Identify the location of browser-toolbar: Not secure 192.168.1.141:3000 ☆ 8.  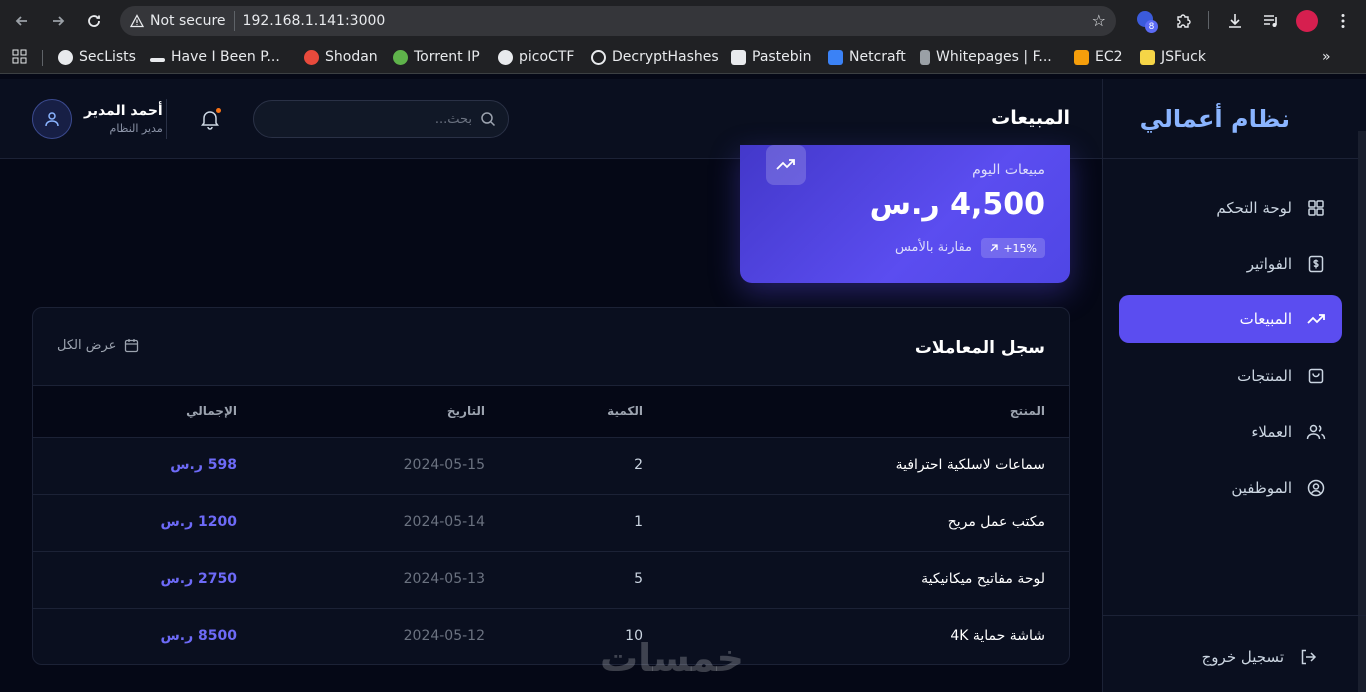
(683, 21).